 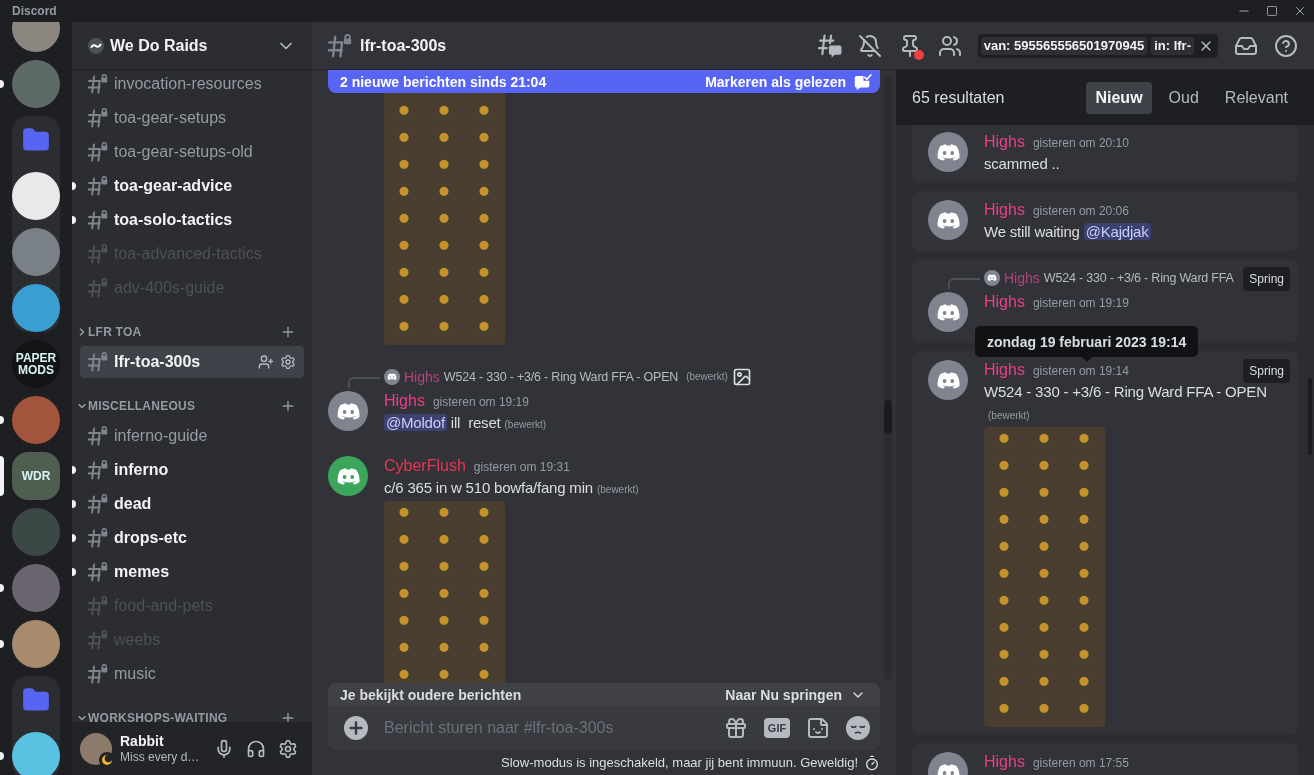 I want to click on older-messages-text: Je bekijkt oudere berichten, so click(x=431, y=694).